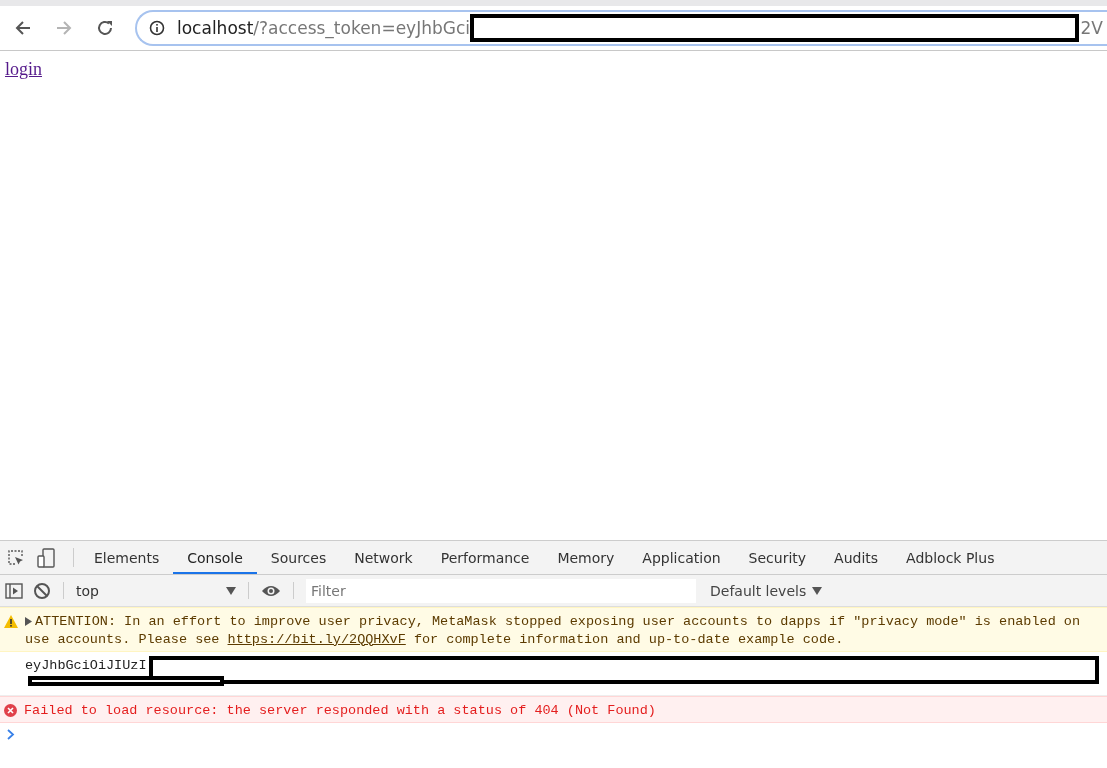  What do you see at coordinates (42, 590) in the screenshot?
I see `clear-icon` at bounding box center [42, 590].